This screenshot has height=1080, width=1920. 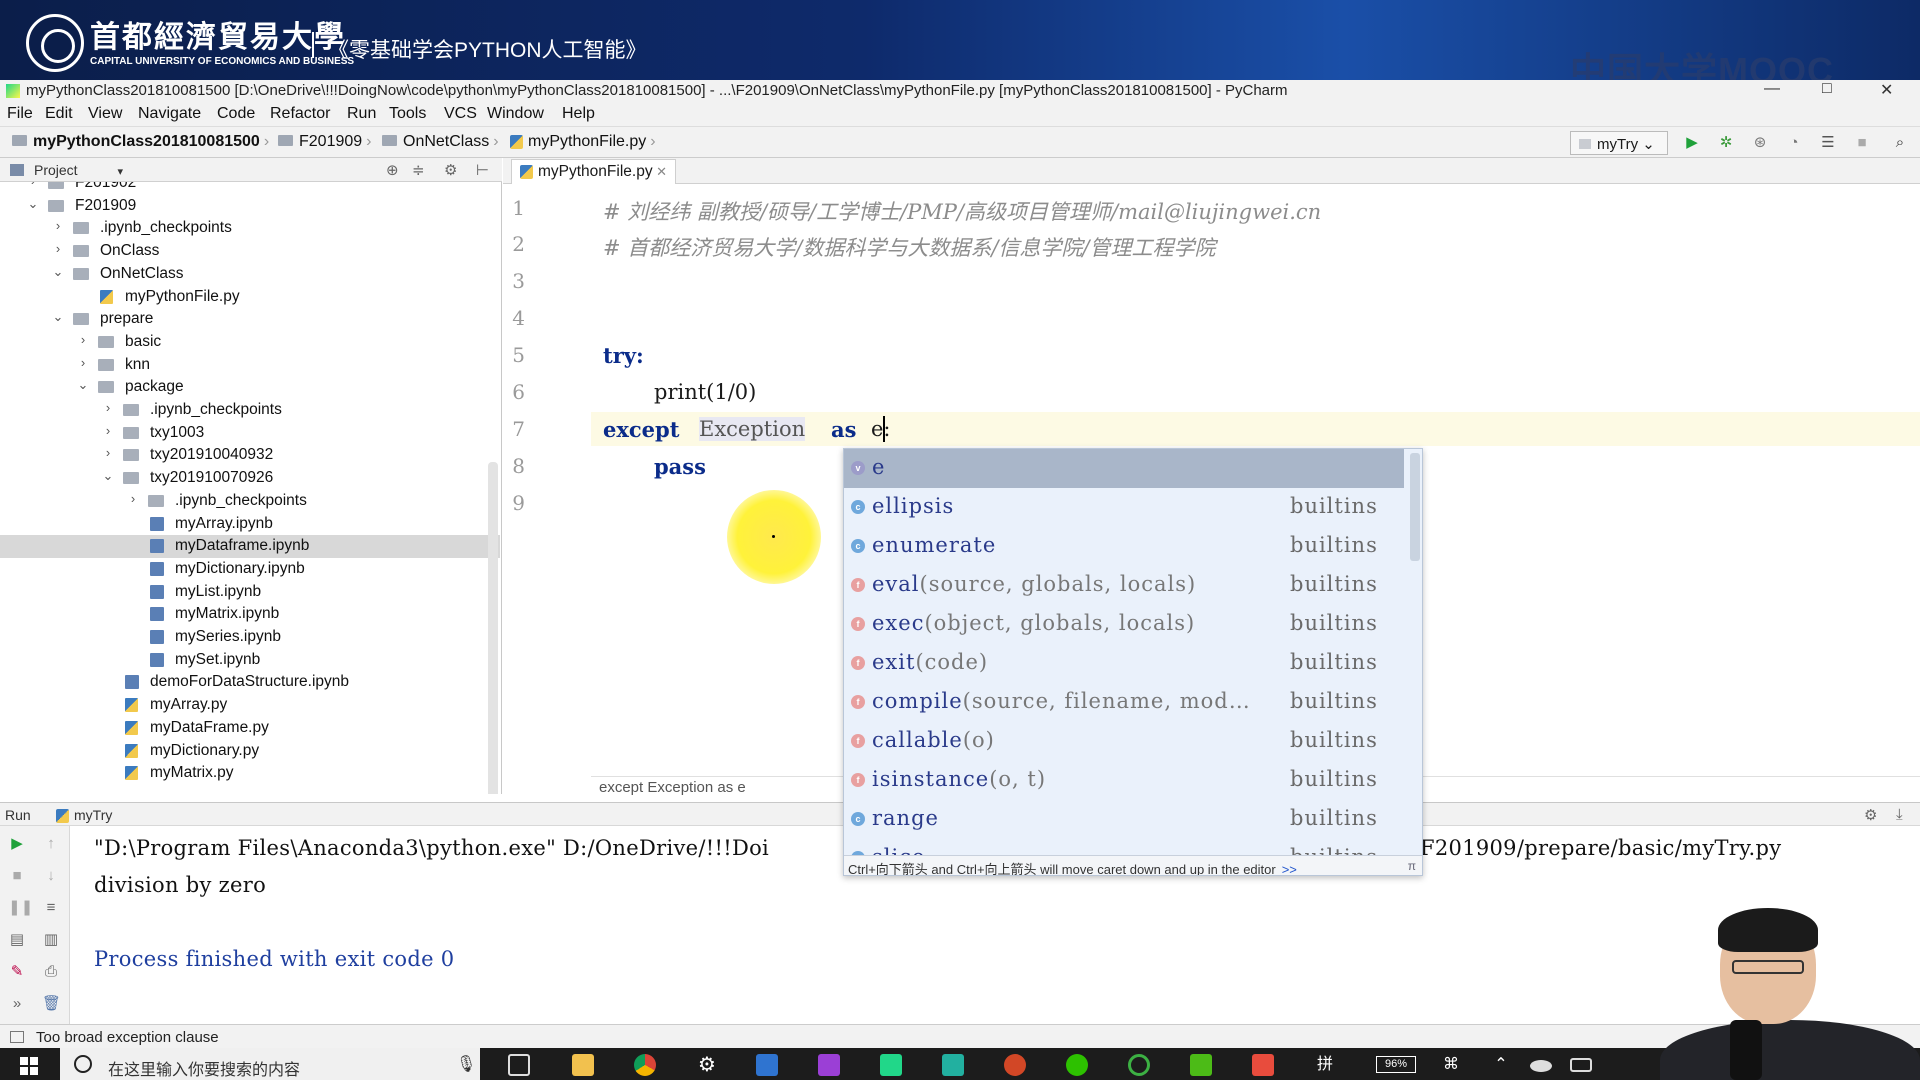 What do you see at coordinates (78, 170) in the screenshot?
I see `project-panel-title: Project ▾` at bounding box center [78, 170].